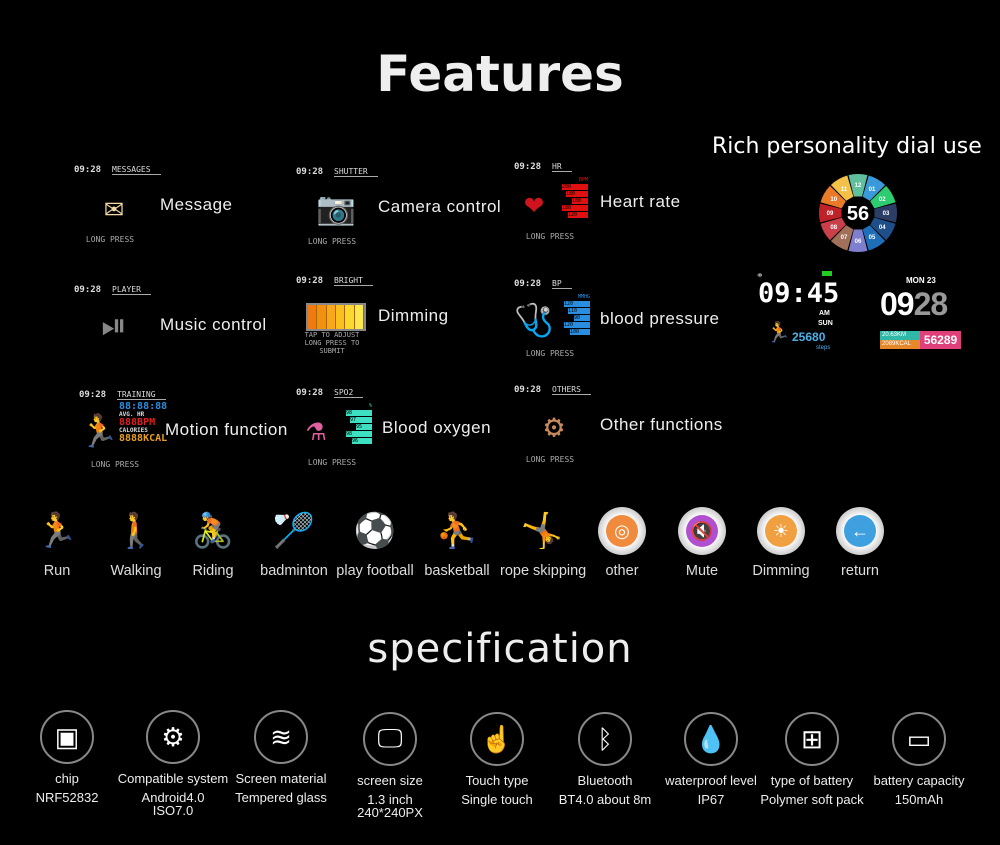 This screenshot has height=845, width=1000. I want to click on sport-label: Mute, so click(702, 571).